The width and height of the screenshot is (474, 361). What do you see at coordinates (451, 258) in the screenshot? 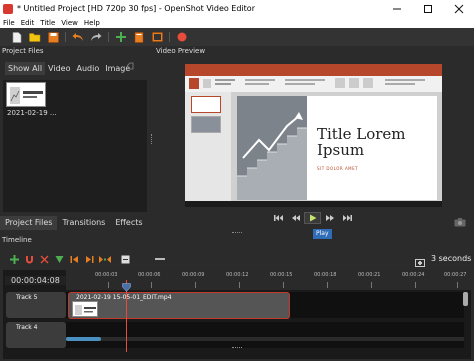
I see `zoom-level-label: 3 seconds` at bounding box center [451, 258].